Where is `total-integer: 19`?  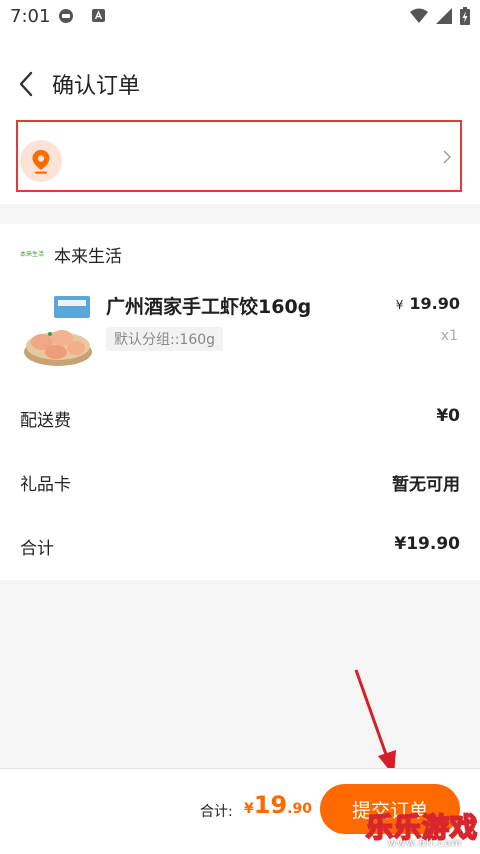
total-integer: 19 is located at coordinates (270, 805).